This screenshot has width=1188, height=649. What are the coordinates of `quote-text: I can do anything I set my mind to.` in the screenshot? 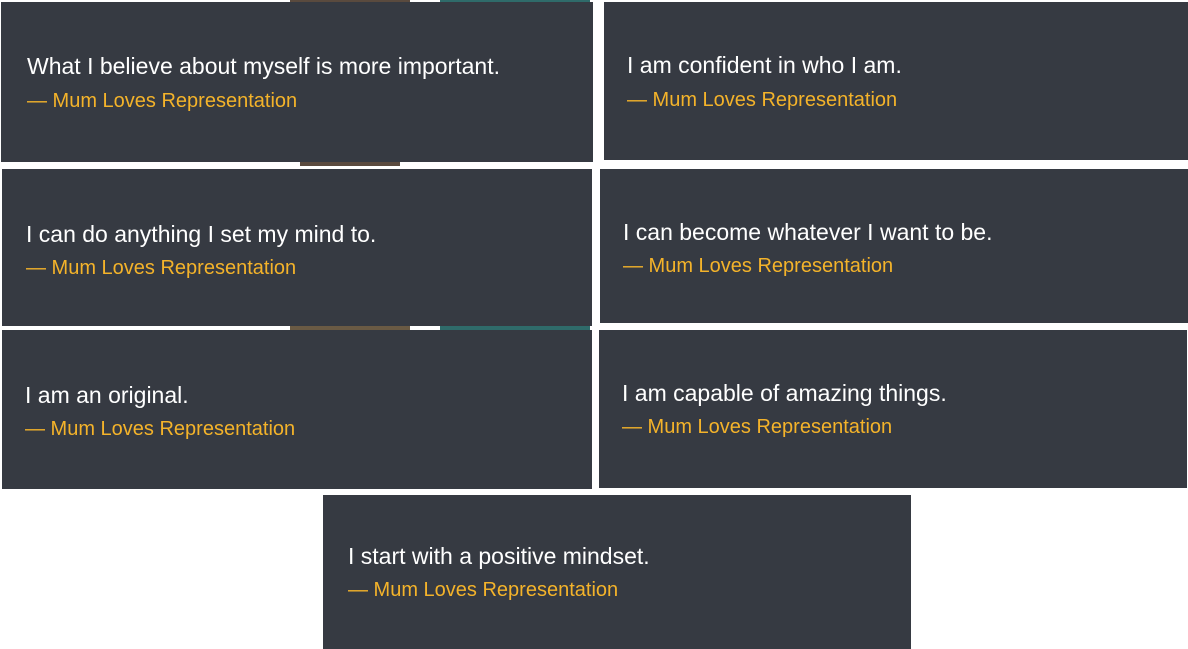 It's located at (201, 234).